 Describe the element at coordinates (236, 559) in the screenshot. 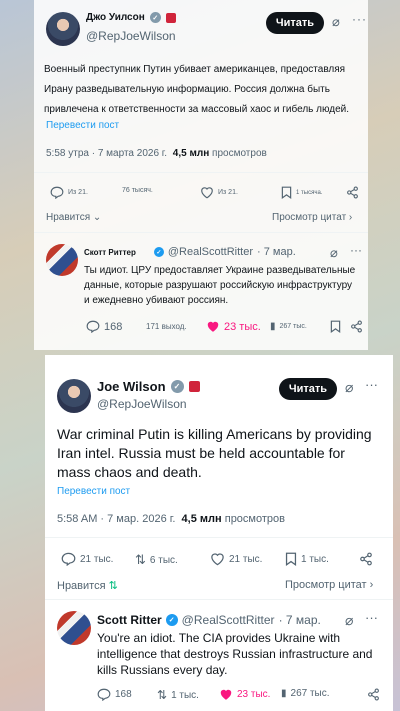

I see `like-action: 21 тыс.` at that location.